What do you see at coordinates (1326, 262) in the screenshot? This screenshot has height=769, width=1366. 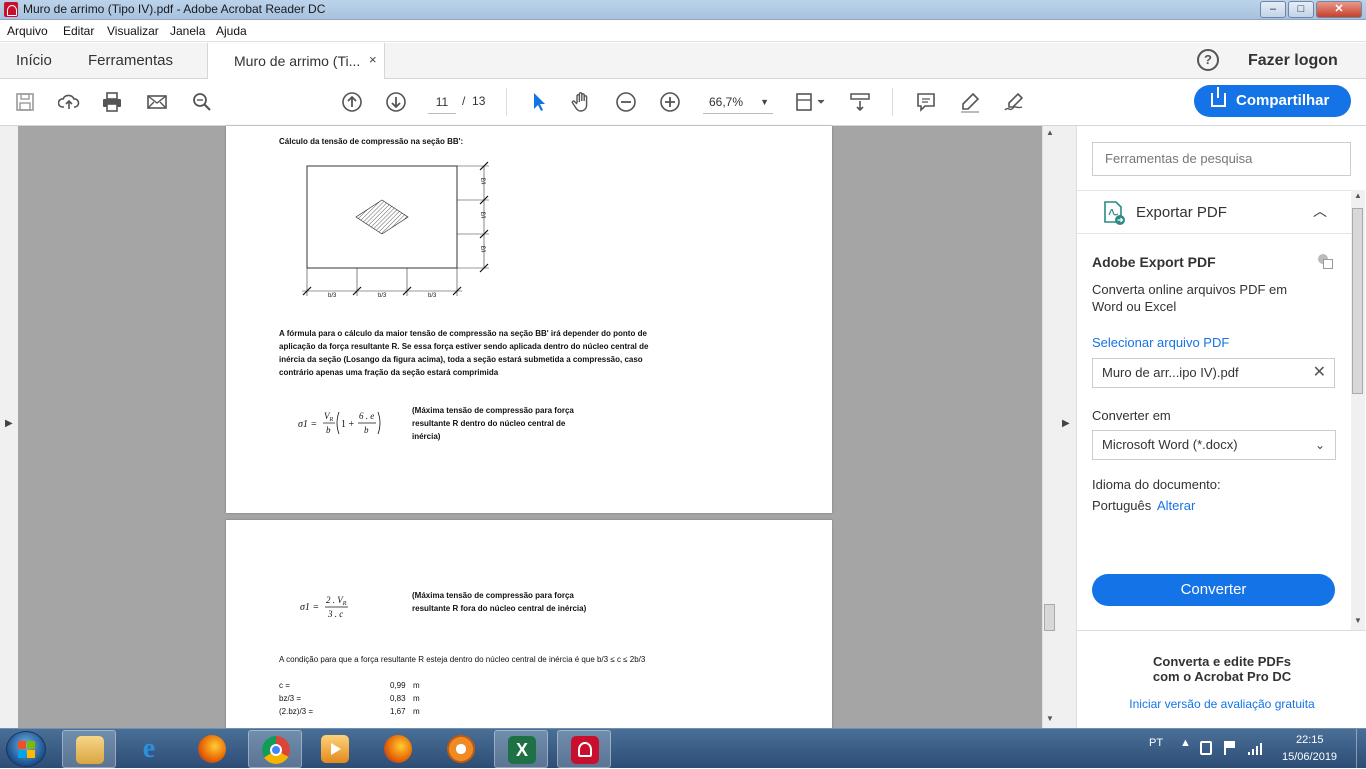 I see `copy-icon` at bounding box center [1326, 262].